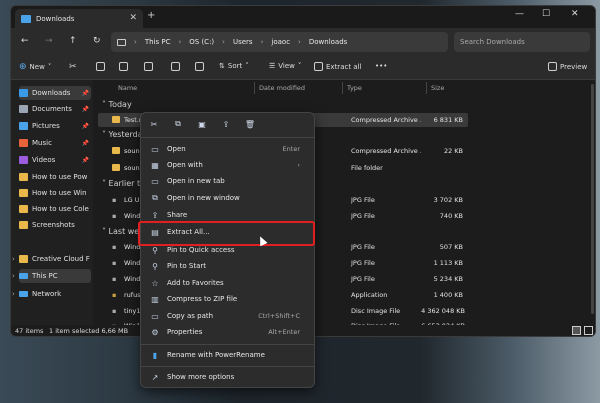 This screenshot has height=403, width=600. What do you see at coordinates (227, 283) in the screenshot?
I see `menu-item-add-favorites: ☆ Add to Favorites` at bounding box center [227, 283].